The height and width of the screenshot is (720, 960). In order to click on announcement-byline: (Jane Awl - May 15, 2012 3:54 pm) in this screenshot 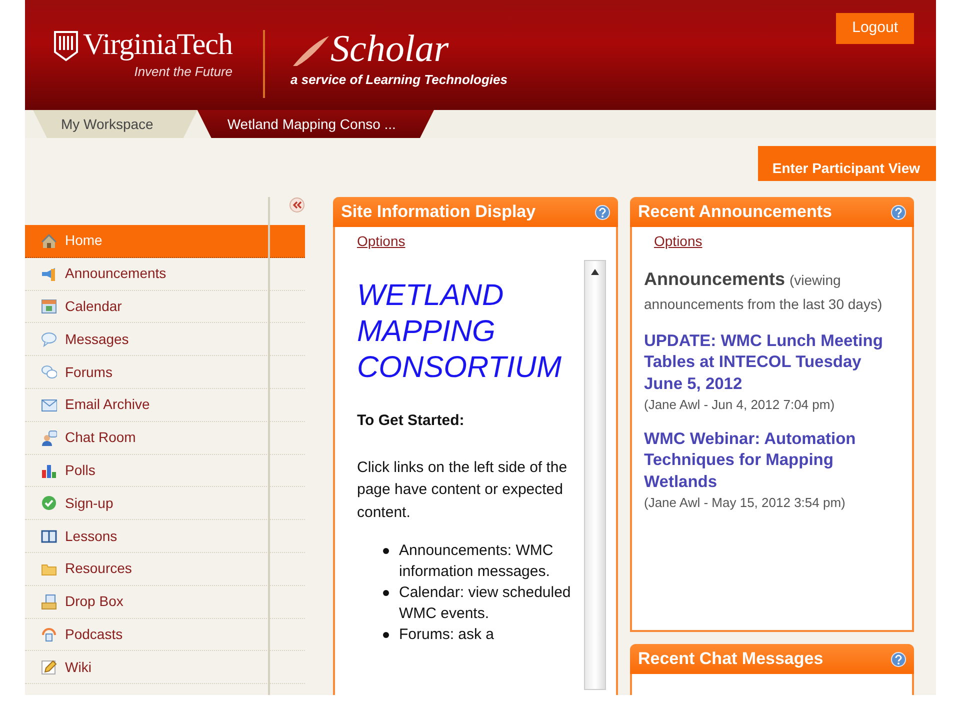, I will do `click(745, 503)`.